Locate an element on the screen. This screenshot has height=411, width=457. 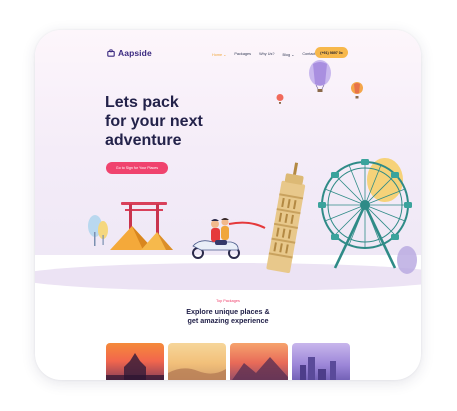
temple-silhouette-icon is located at coordinates (135, 366).